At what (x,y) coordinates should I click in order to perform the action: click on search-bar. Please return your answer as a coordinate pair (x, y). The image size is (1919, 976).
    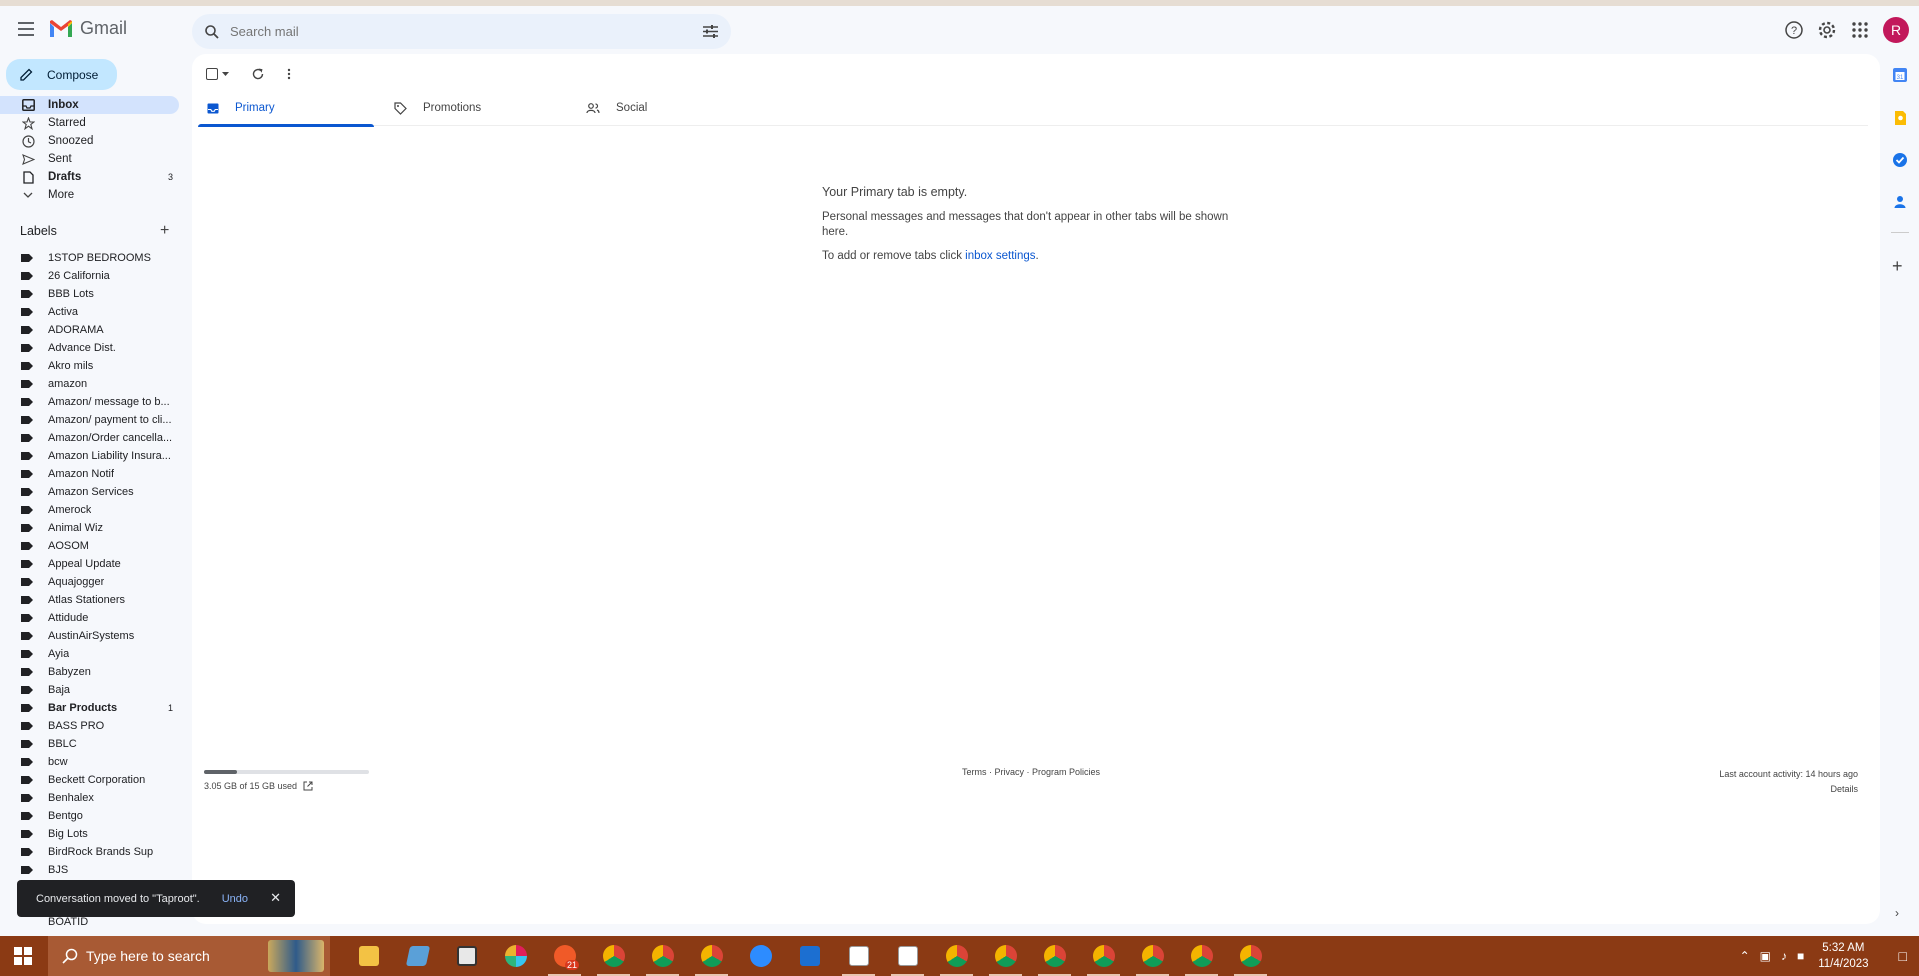
    Looking at the image, I should click on (461, 31).